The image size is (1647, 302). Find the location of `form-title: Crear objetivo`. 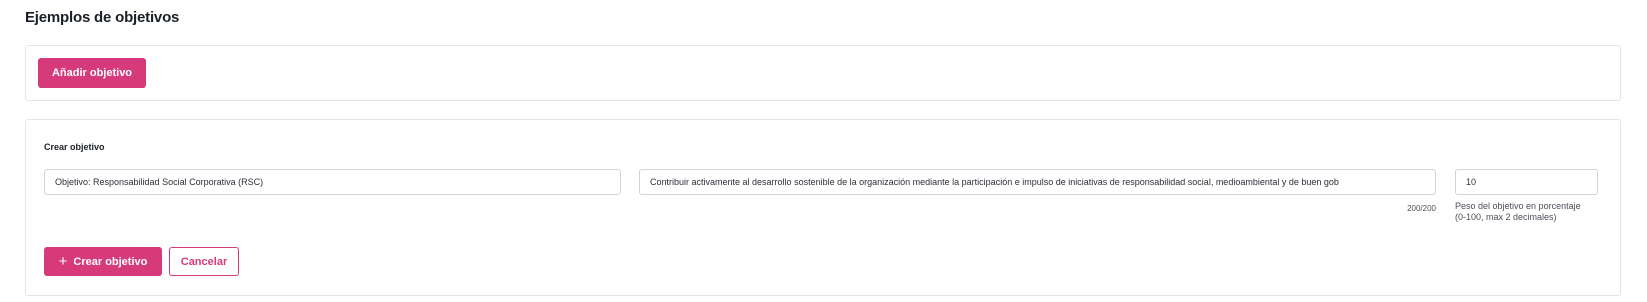

form-title: Crear objetivo is located at coordinates (74, 147).